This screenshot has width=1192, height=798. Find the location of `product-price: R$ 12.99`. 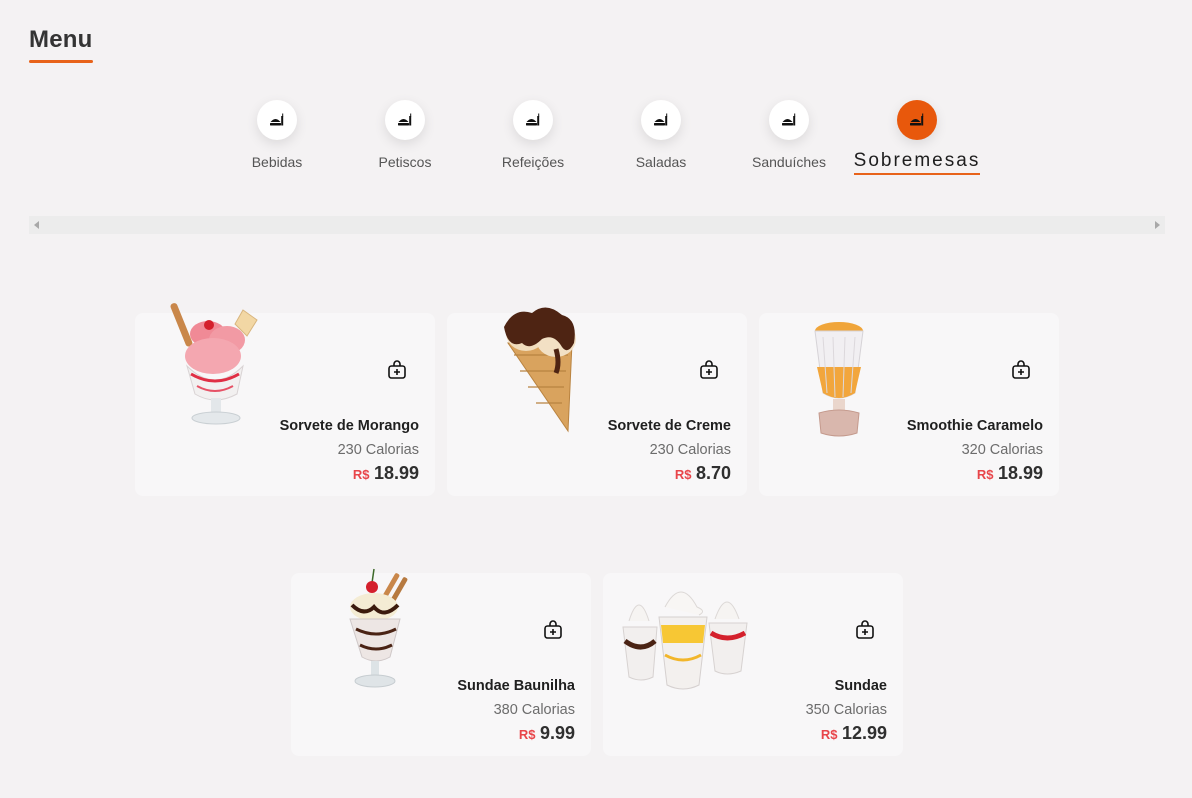

product-price: R$ 12.99 is located at coordinates (854, 733).